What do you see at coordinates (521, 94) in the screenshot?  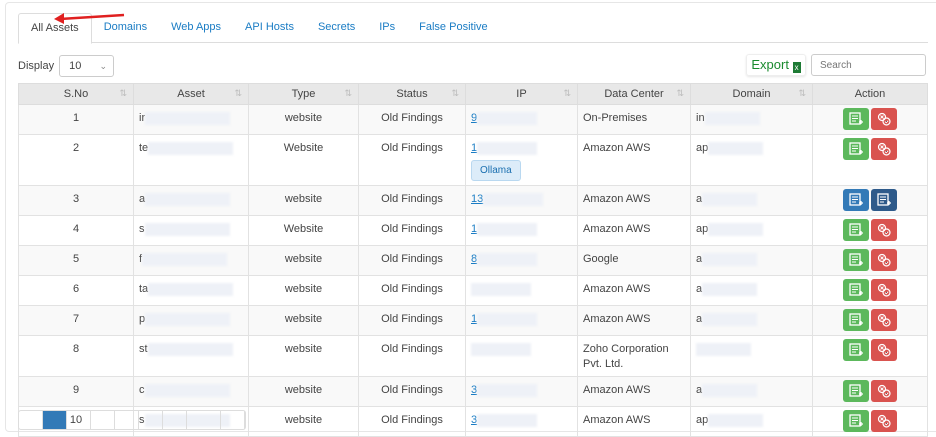 I see `column-header: IP ⇅` at bounding box center [521, 94].